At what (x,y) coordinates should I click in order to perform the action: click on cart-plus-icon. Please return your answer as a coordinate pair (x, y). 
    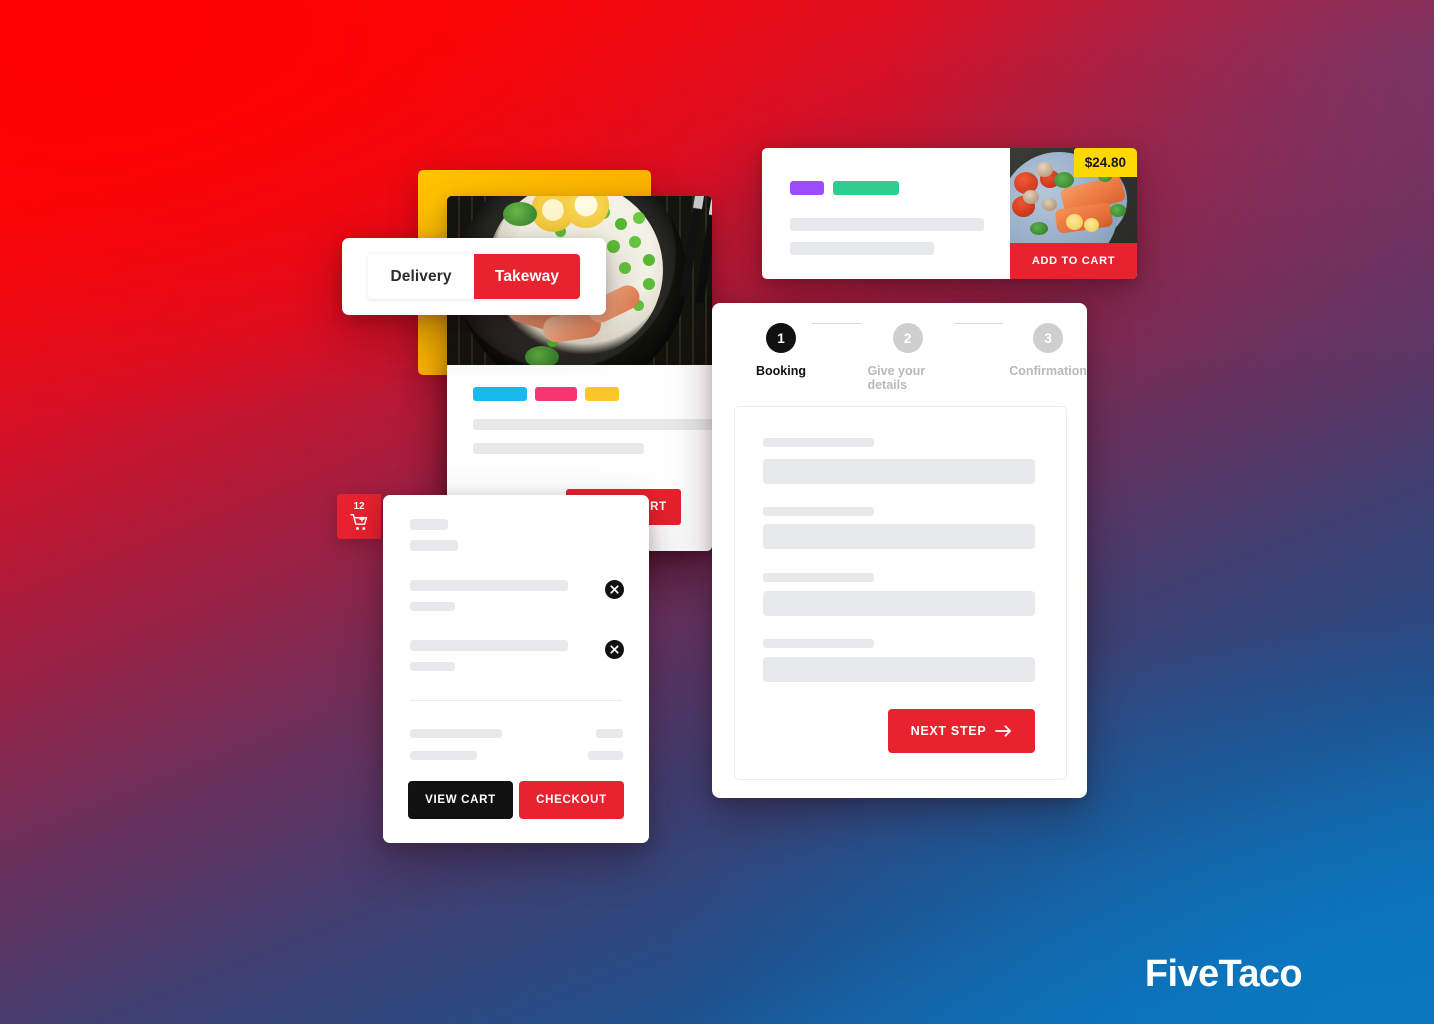
    Looking at the image, I should click on (358, 522).